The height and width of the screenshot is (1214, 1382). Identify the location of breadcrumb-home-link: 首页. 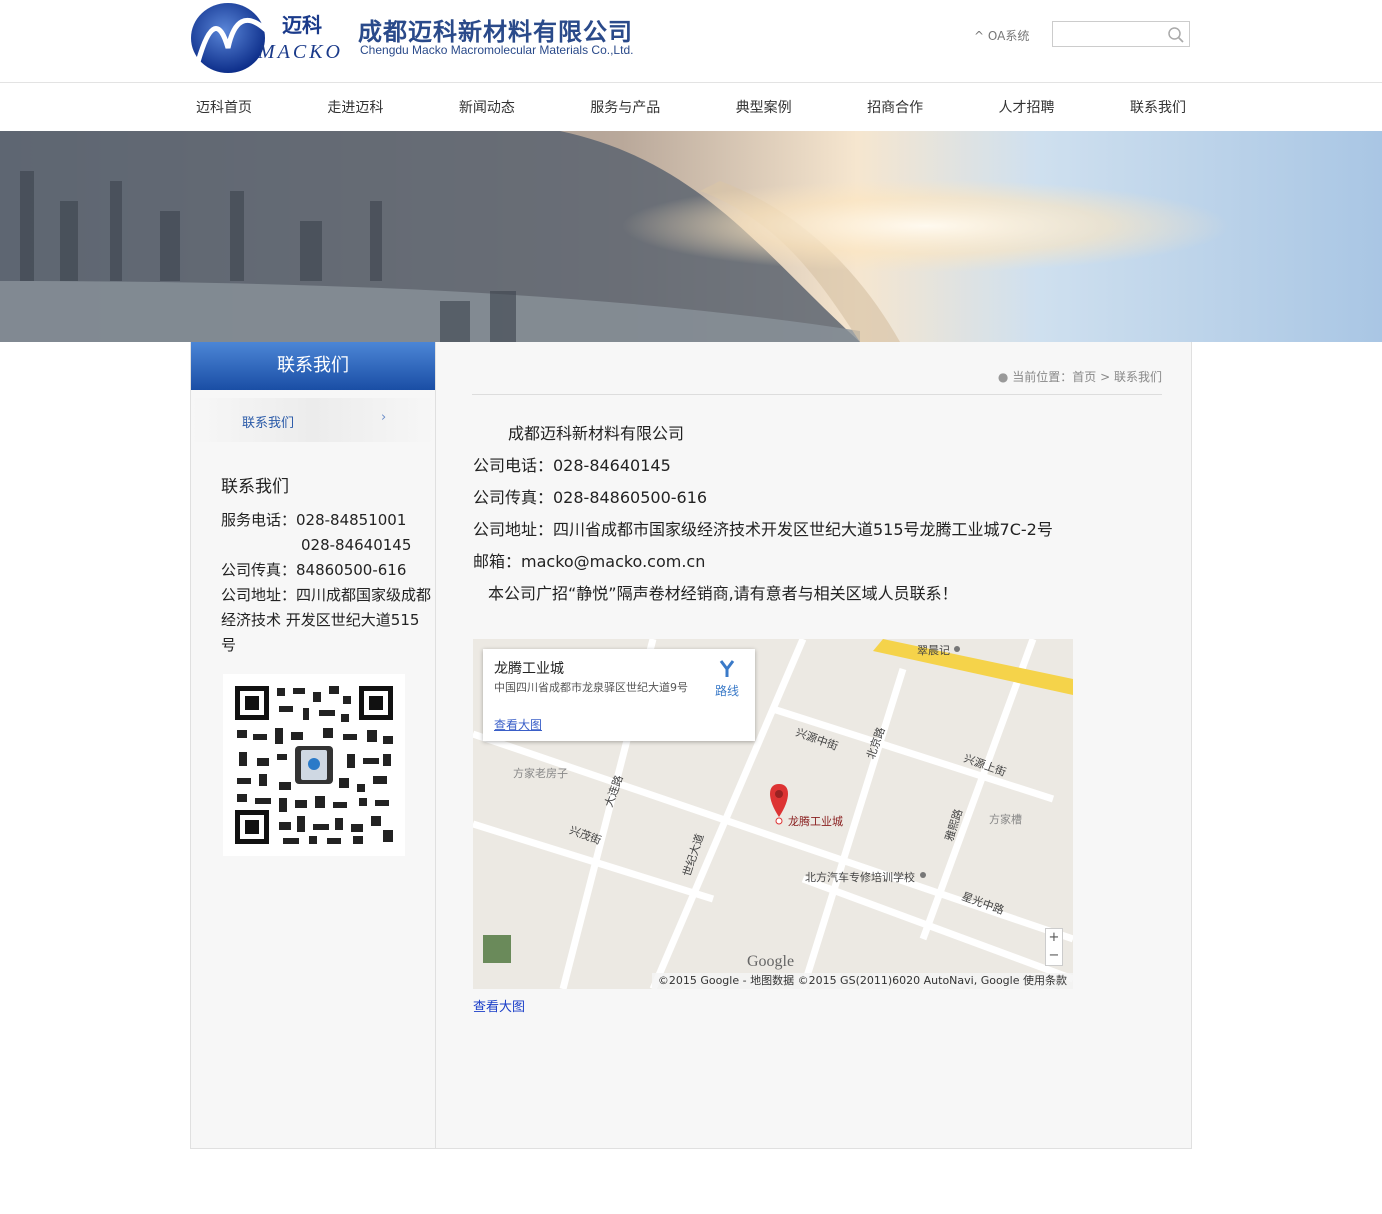
(1084, 377).